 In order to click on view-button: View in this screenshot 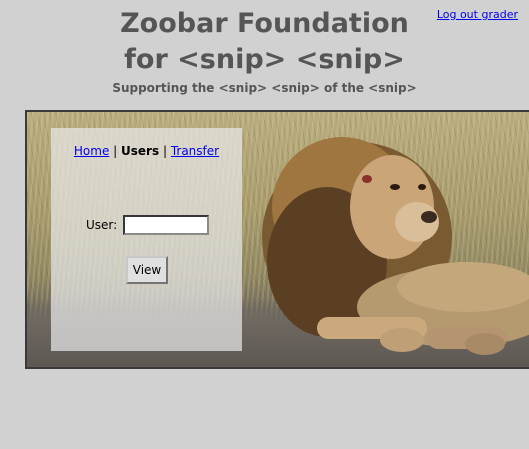, I will do `click(147, 270)`.